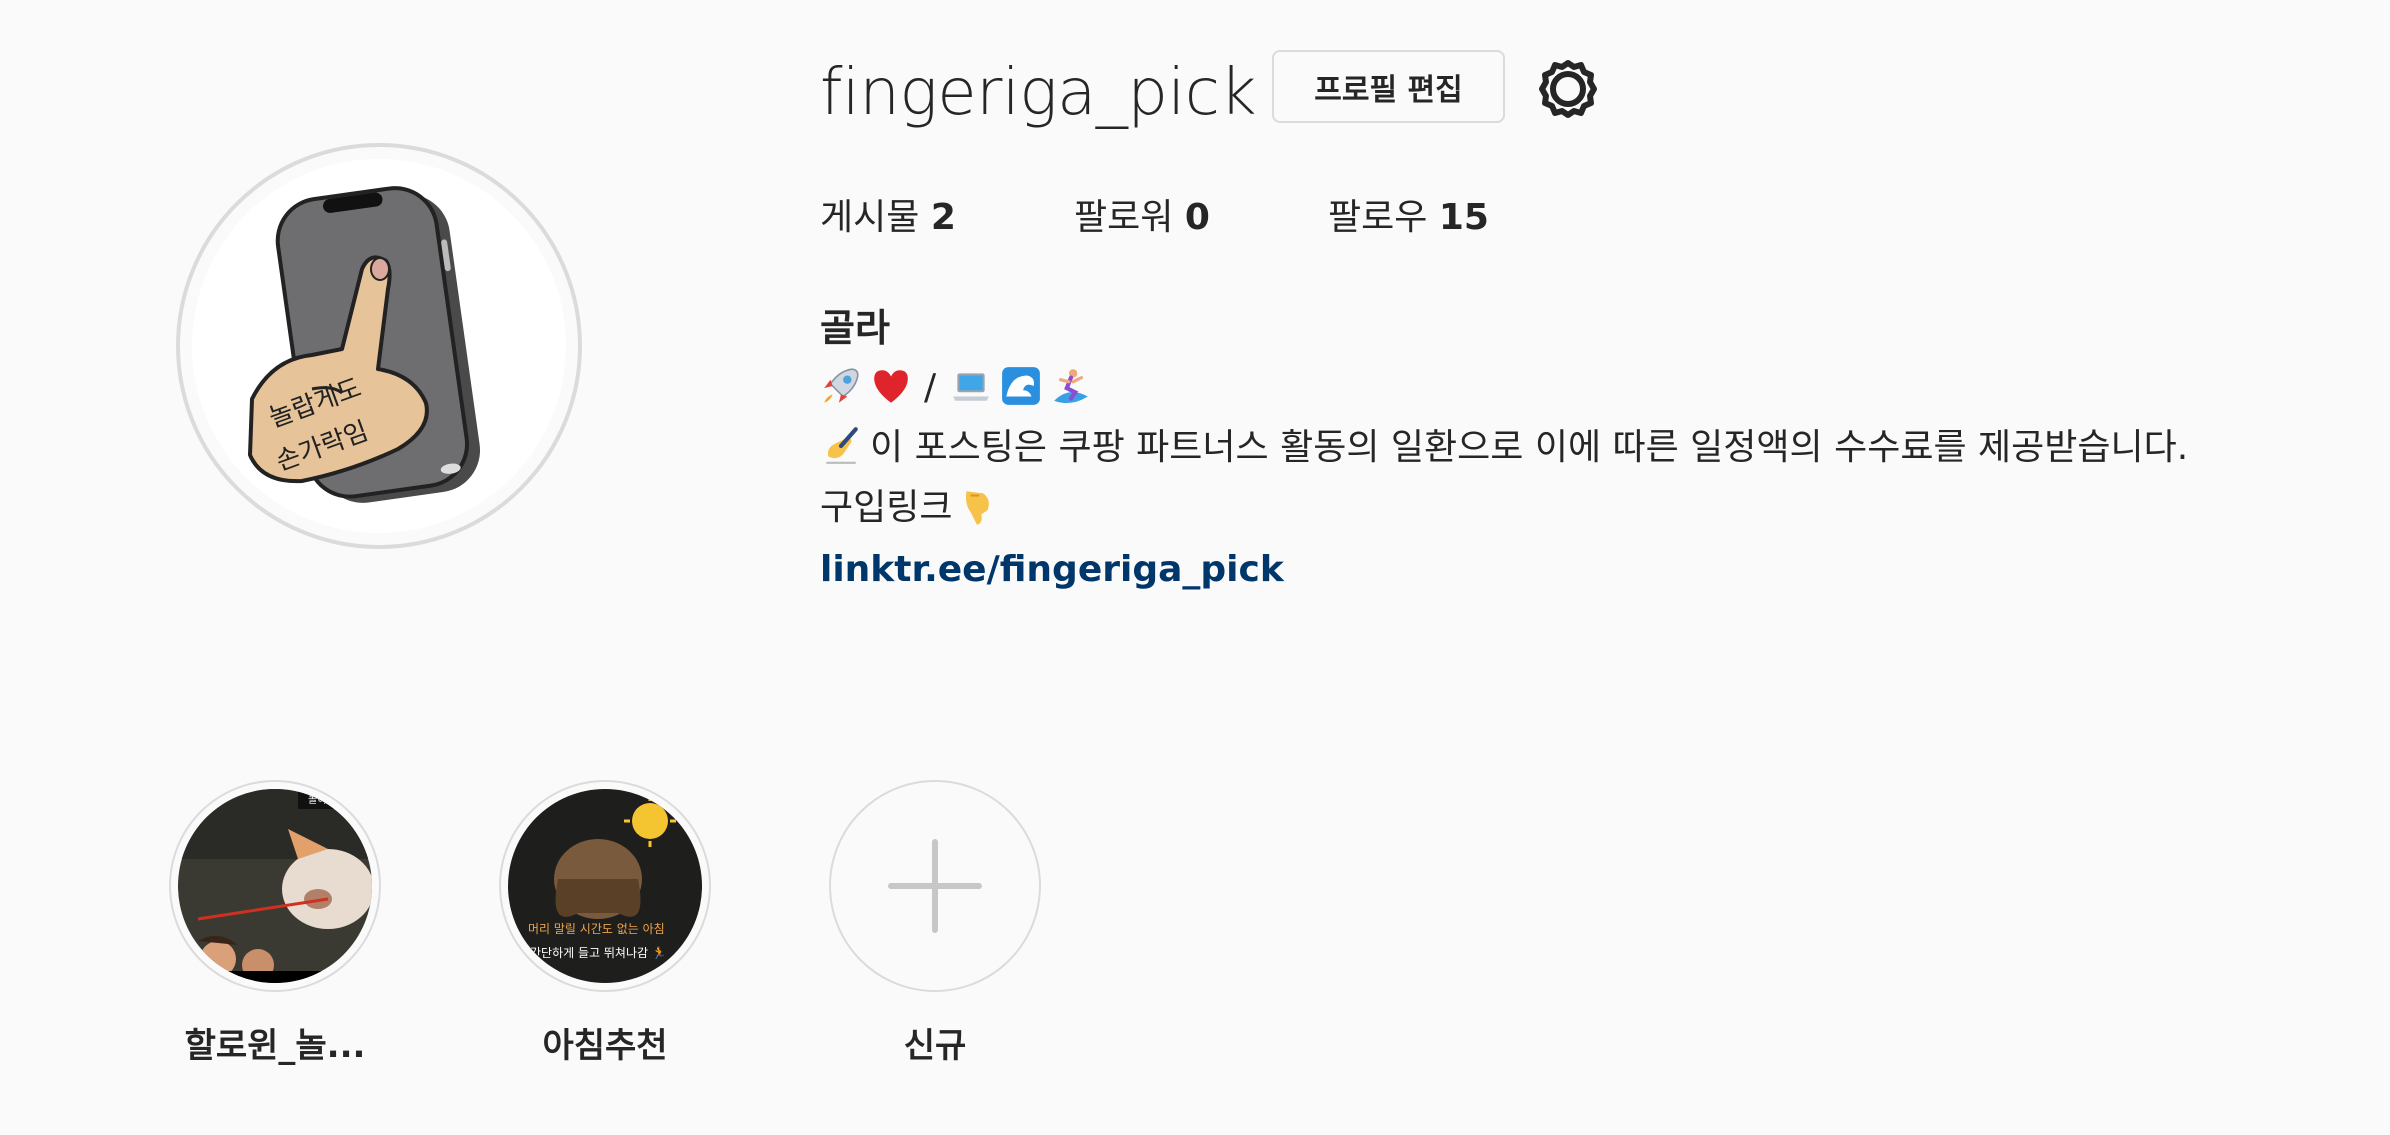 The image size is (2390, 1135). What do you see at coordinates (842, 445) in the screenshot?
I see `writing-hand-icon` at bounding box center [842, 445].